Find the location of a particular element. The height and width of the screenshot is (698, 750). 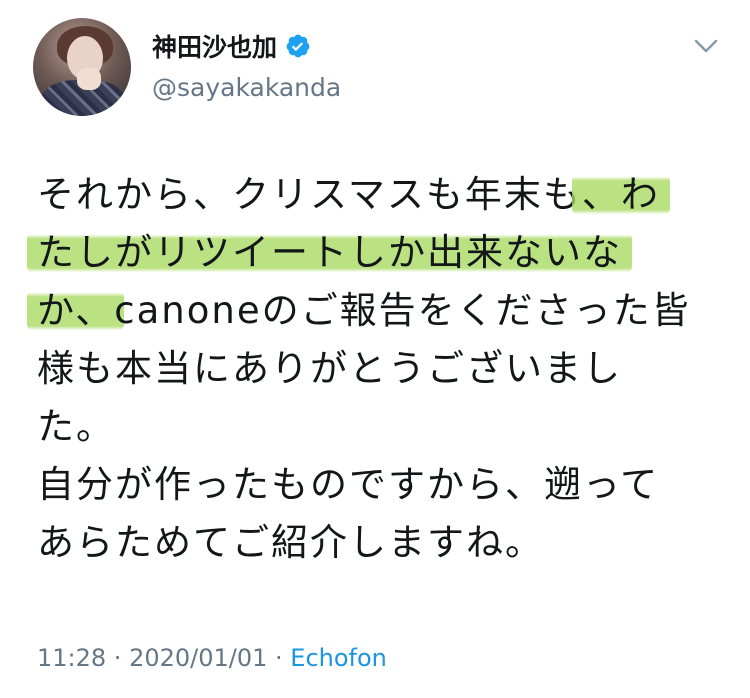

tweet-line: た。 is located at coordinates (382, 427).